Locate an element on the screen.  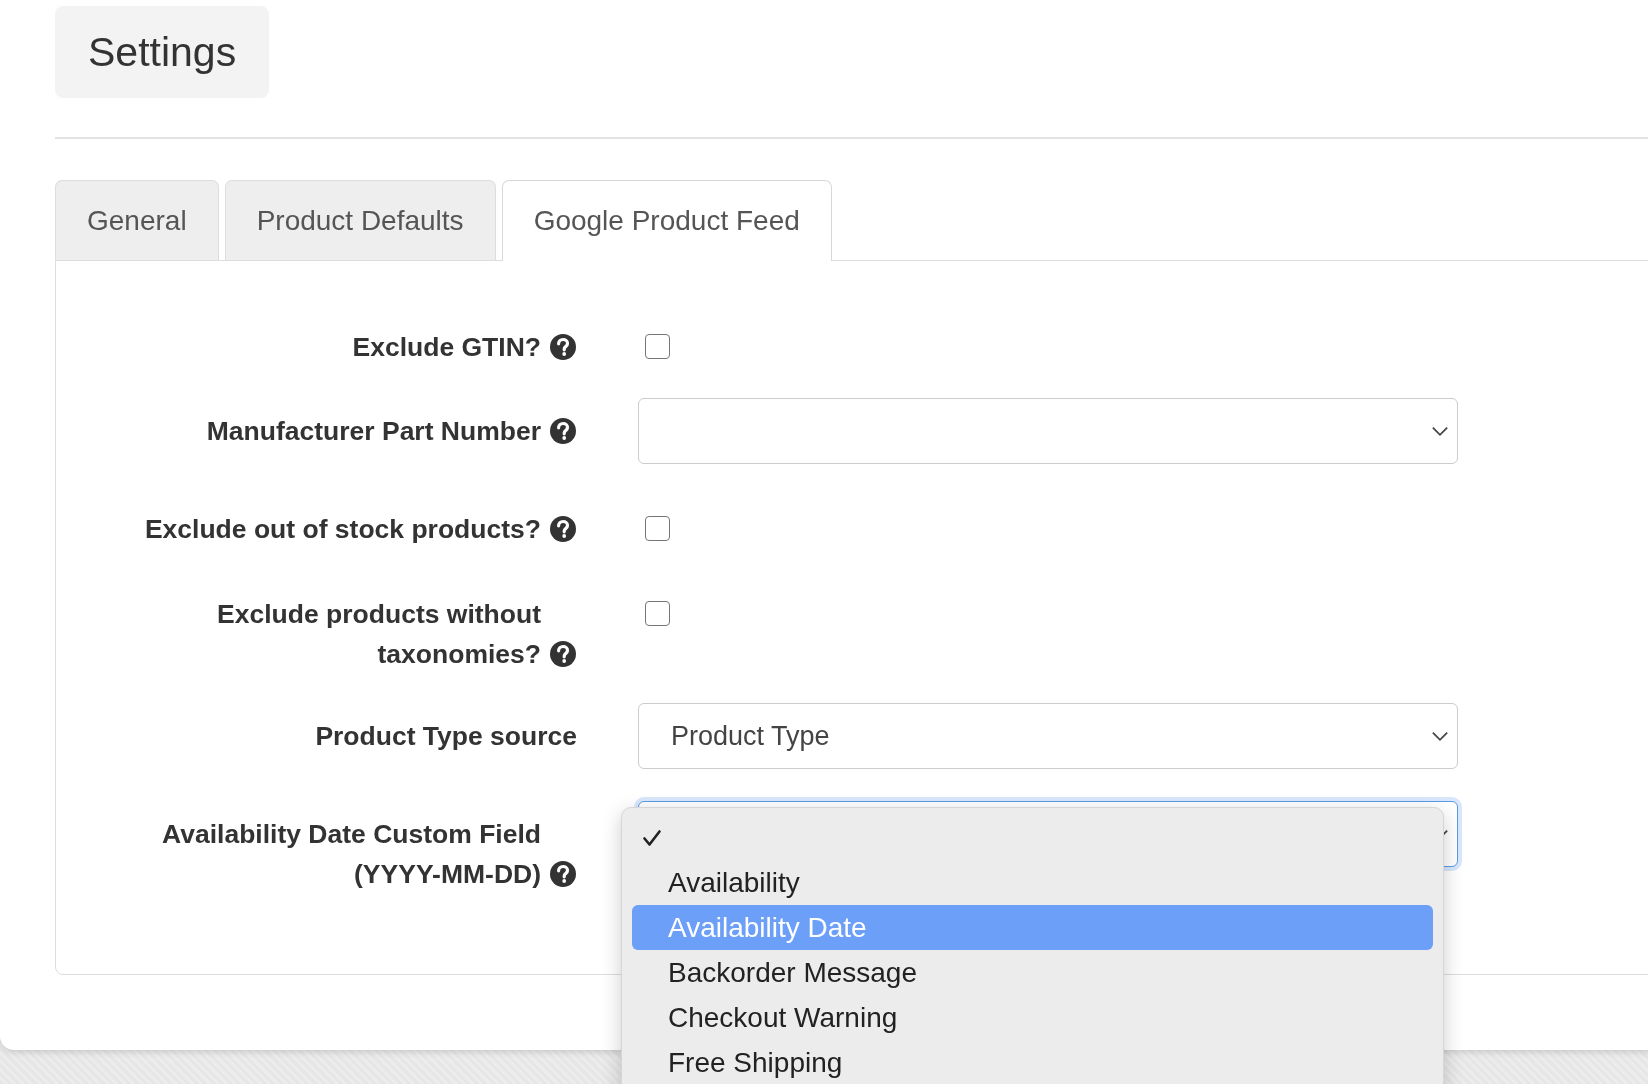
dropdown-option: Free Shipping is located at coordinates (1032, 1062).